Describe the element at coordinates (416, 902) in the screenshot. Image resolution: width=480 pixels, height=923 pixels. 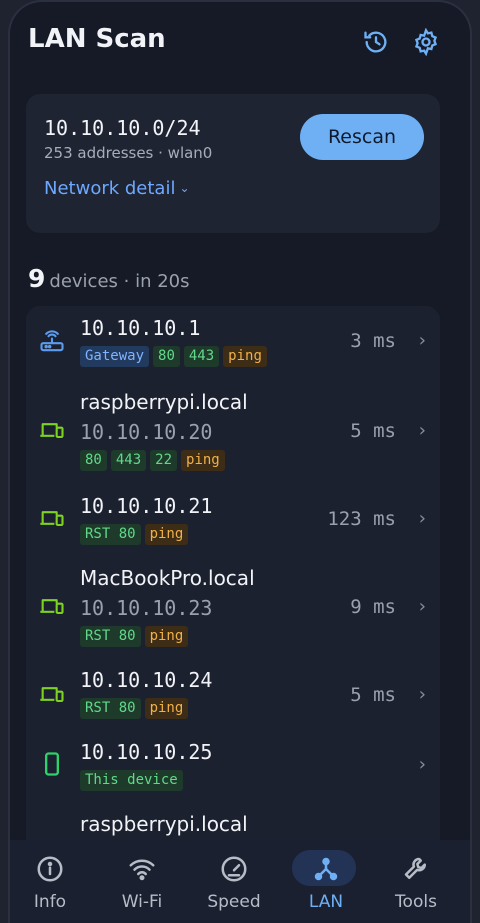
I see `nav-label: Tools` at that location.